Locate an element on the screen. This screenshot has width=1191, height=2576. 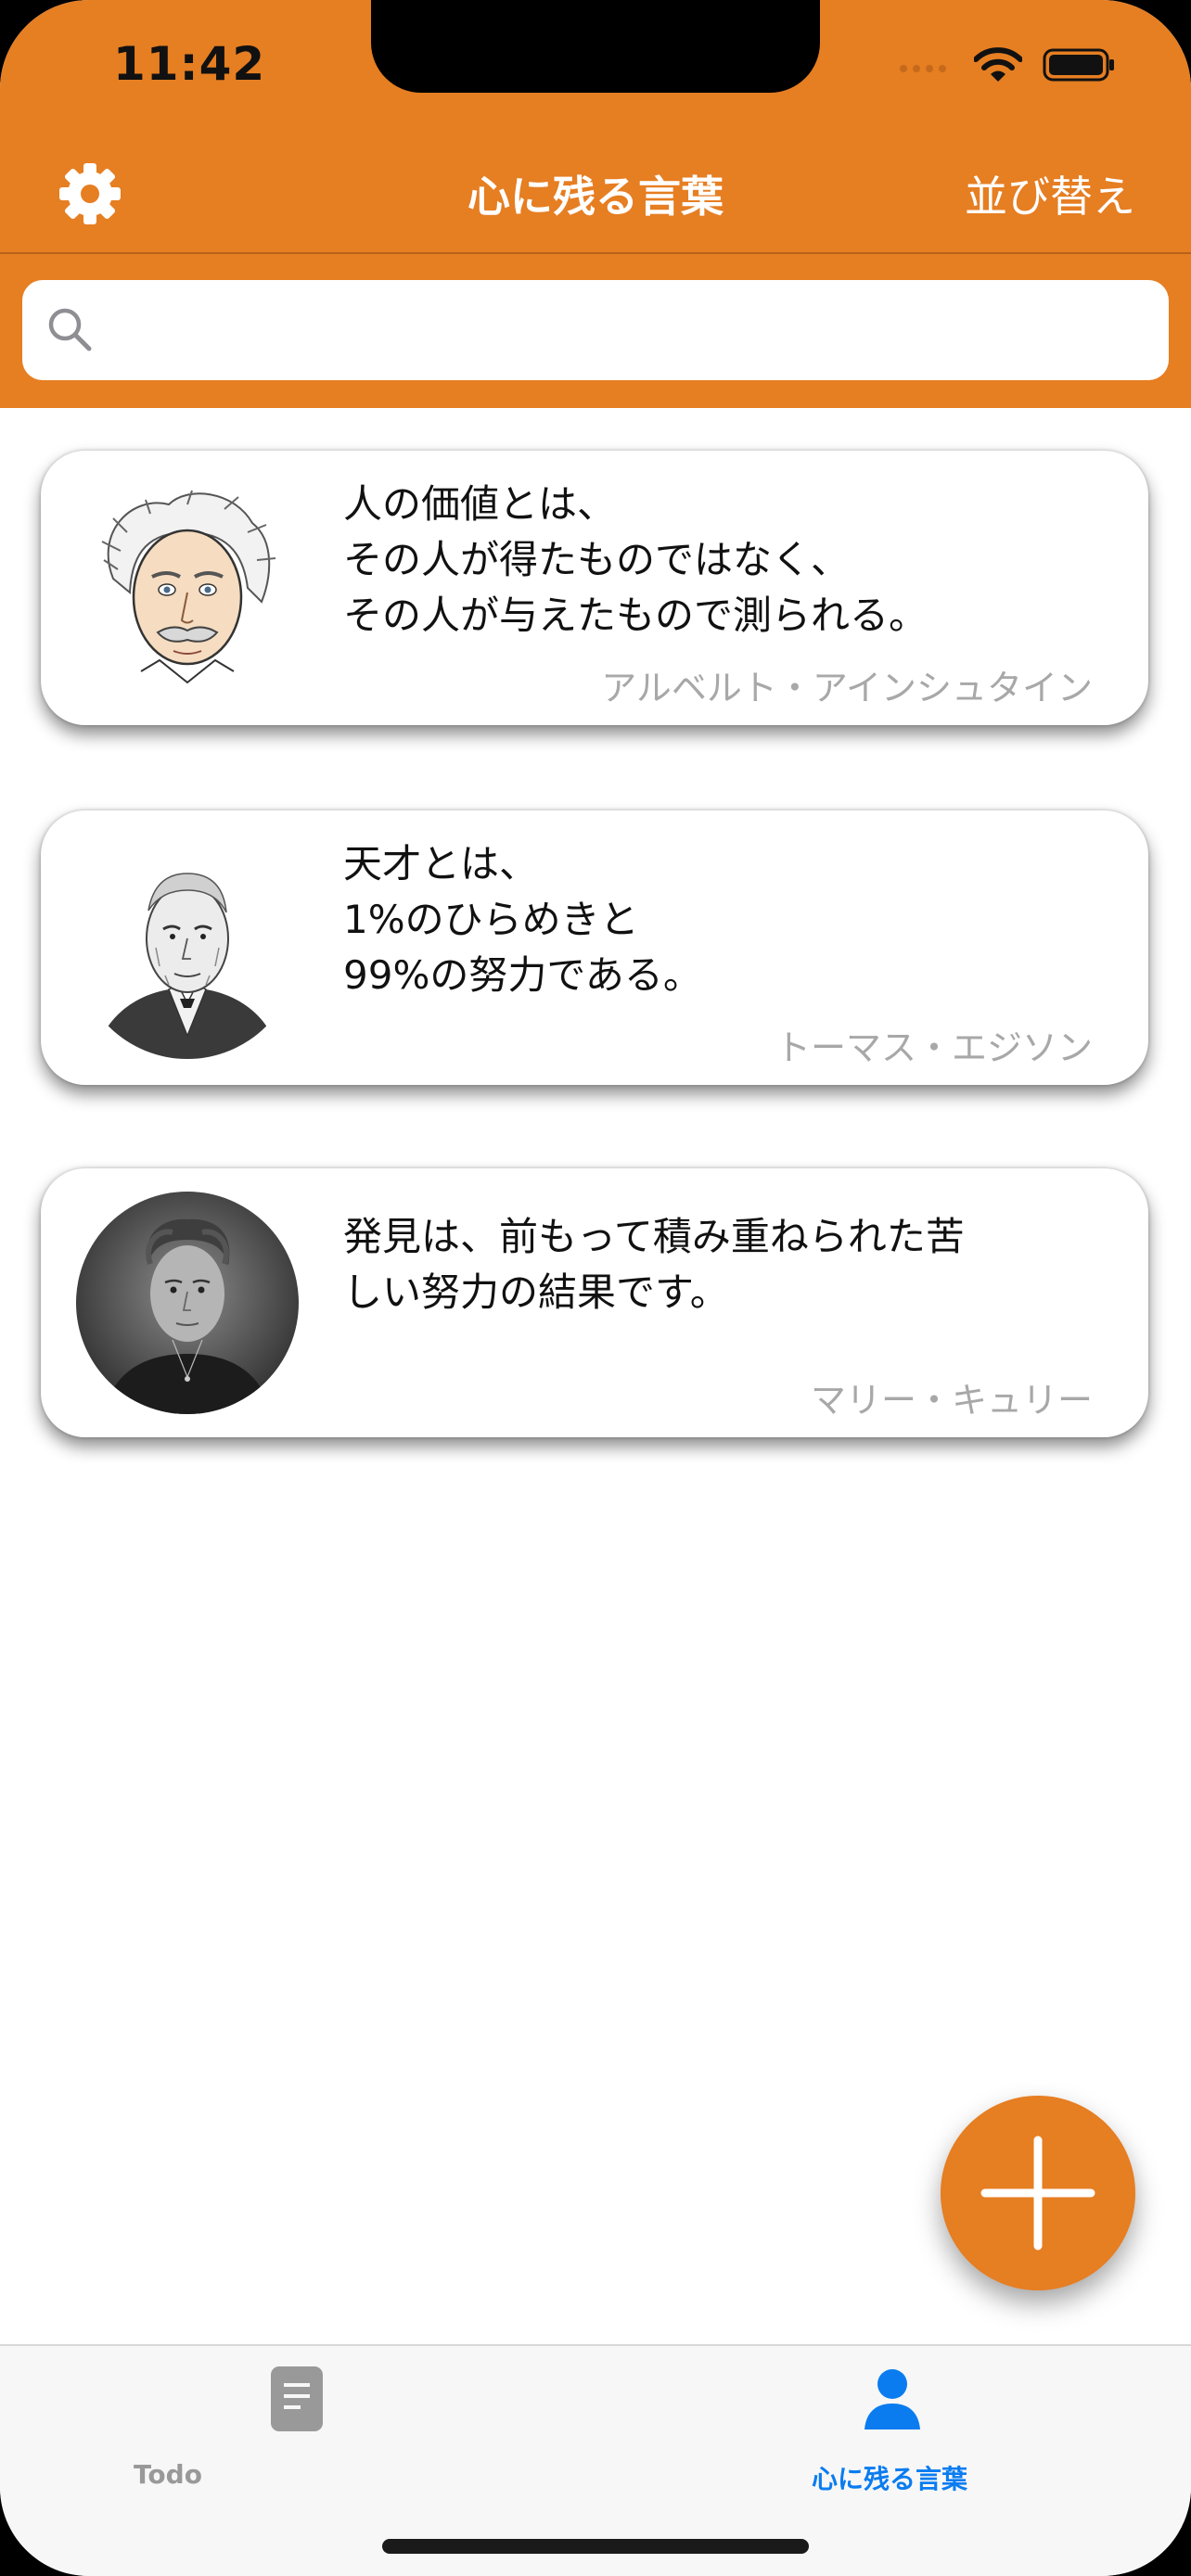
search-bar is located at coordinates (595, 330).